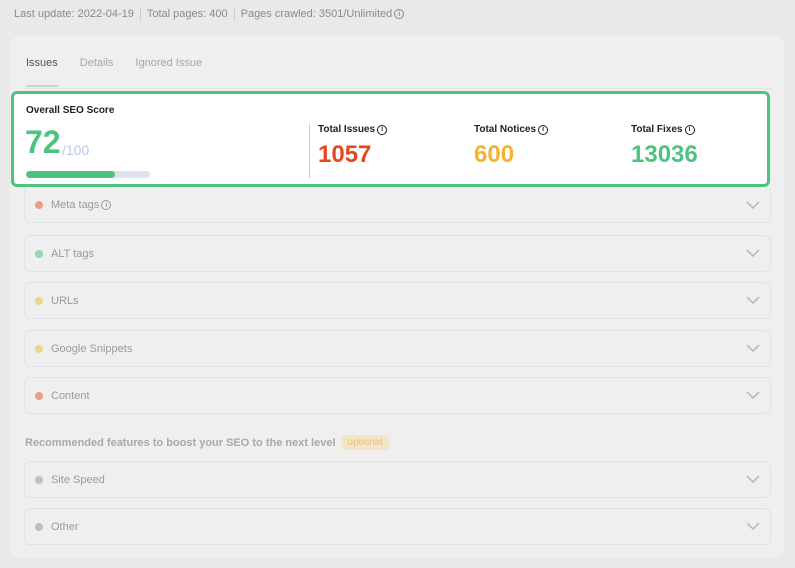  I want to click on score-max: /100, so click(76, 150).